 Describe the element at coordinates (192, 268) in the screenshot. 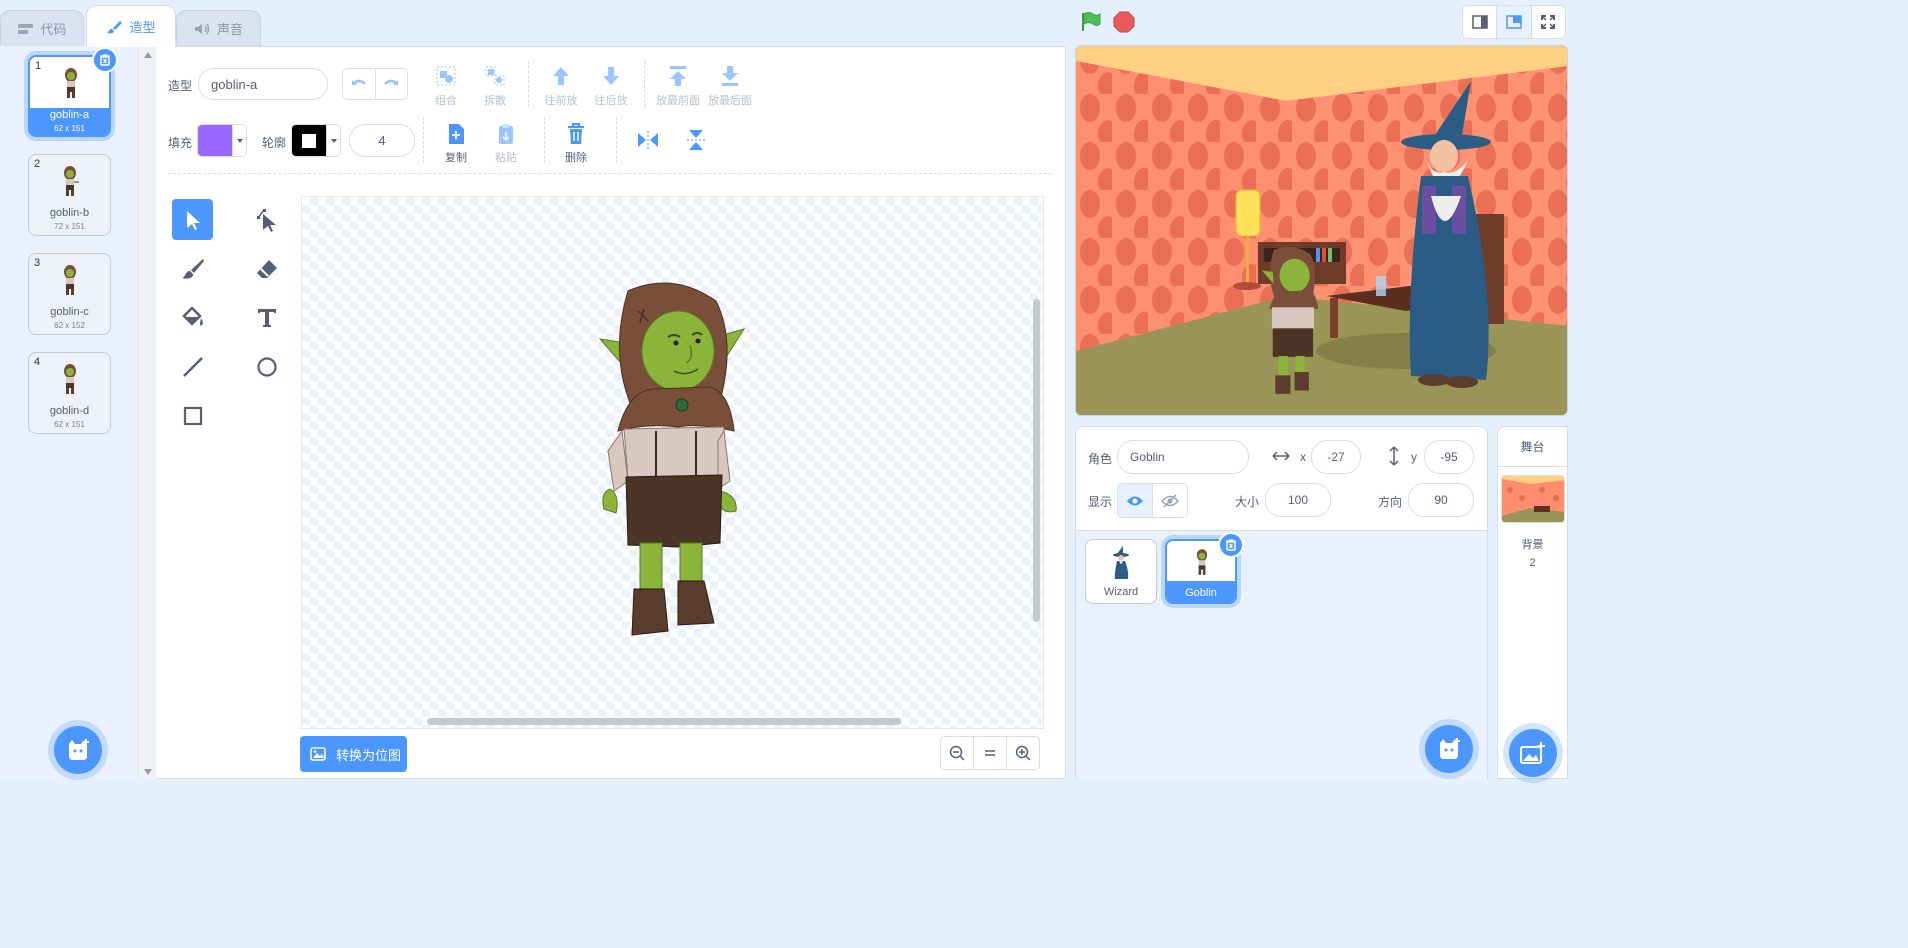

I see `brush-tool` at that location.